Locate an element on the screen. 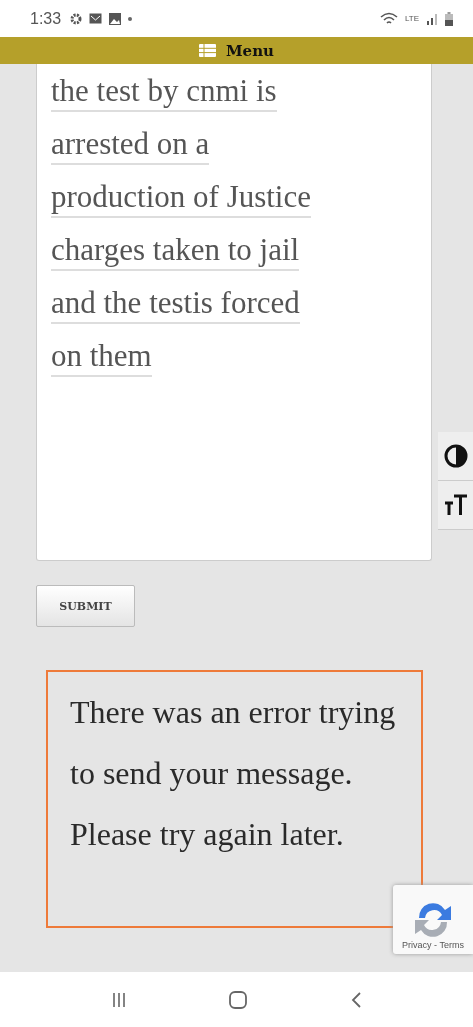 The width and height of the screenshot is (473, 1027). privacy-terms-link: Privacy - Terms is located at coordinates (433, 945).